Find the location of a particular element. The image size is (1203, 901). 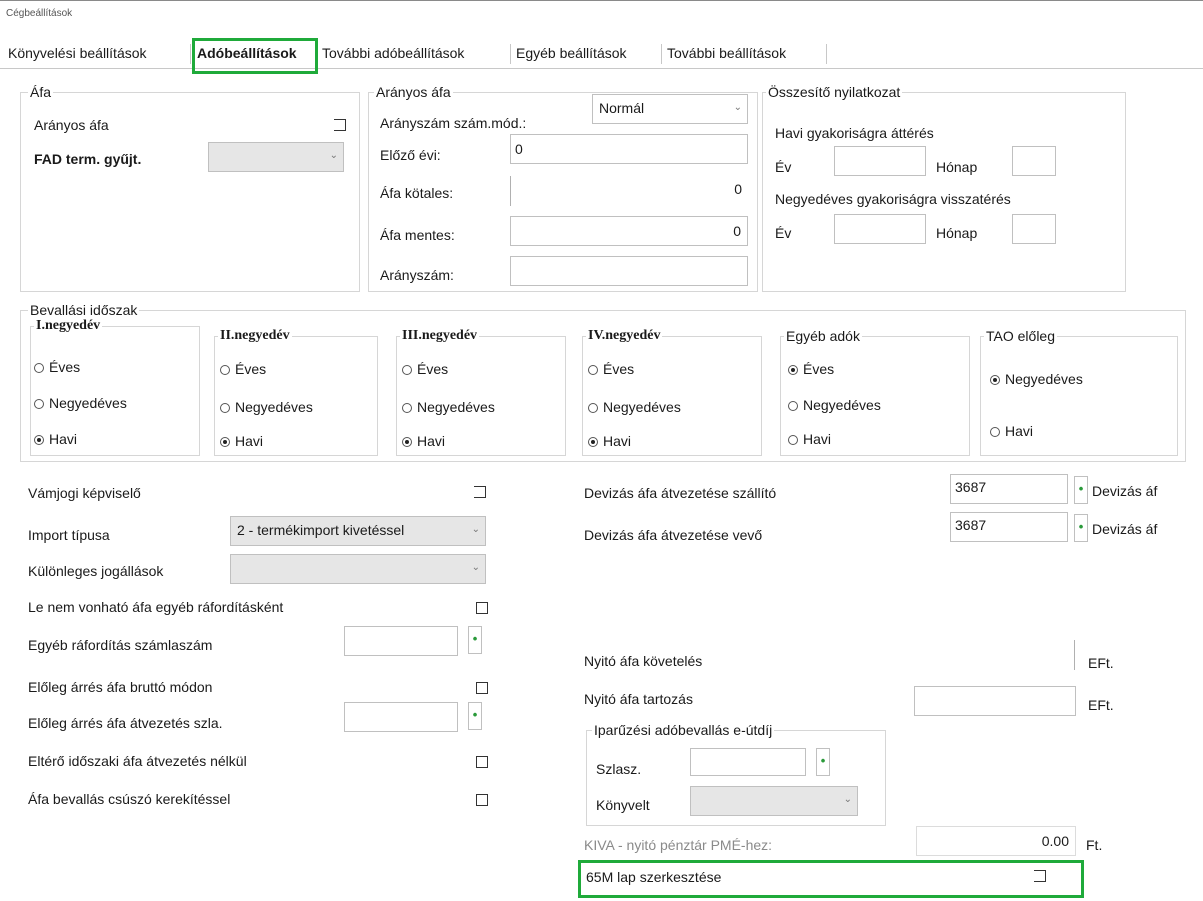

import-tipusa-label: Import típusa is located at coordinates (69, 535).